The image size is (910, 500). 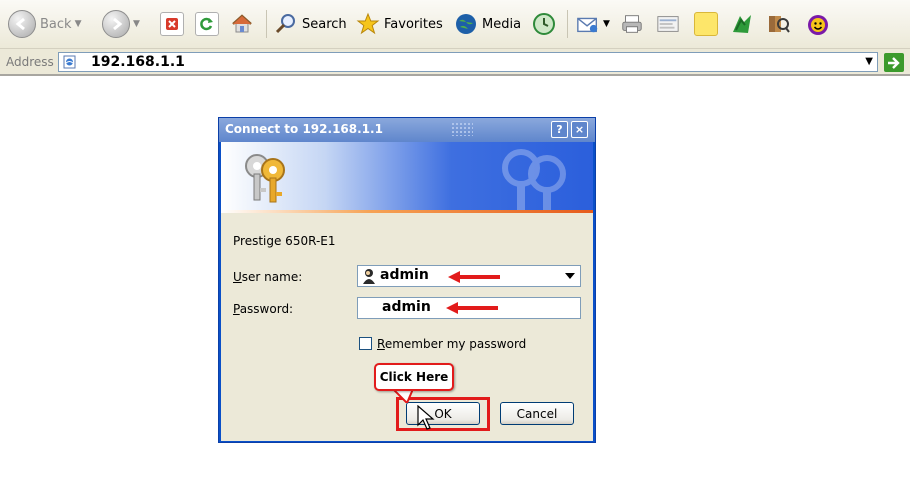 What do you see at coordinates (138, 62) in the screenshot?
I see `address-url: 192.168.1.1` at bounding box center [138, 62].